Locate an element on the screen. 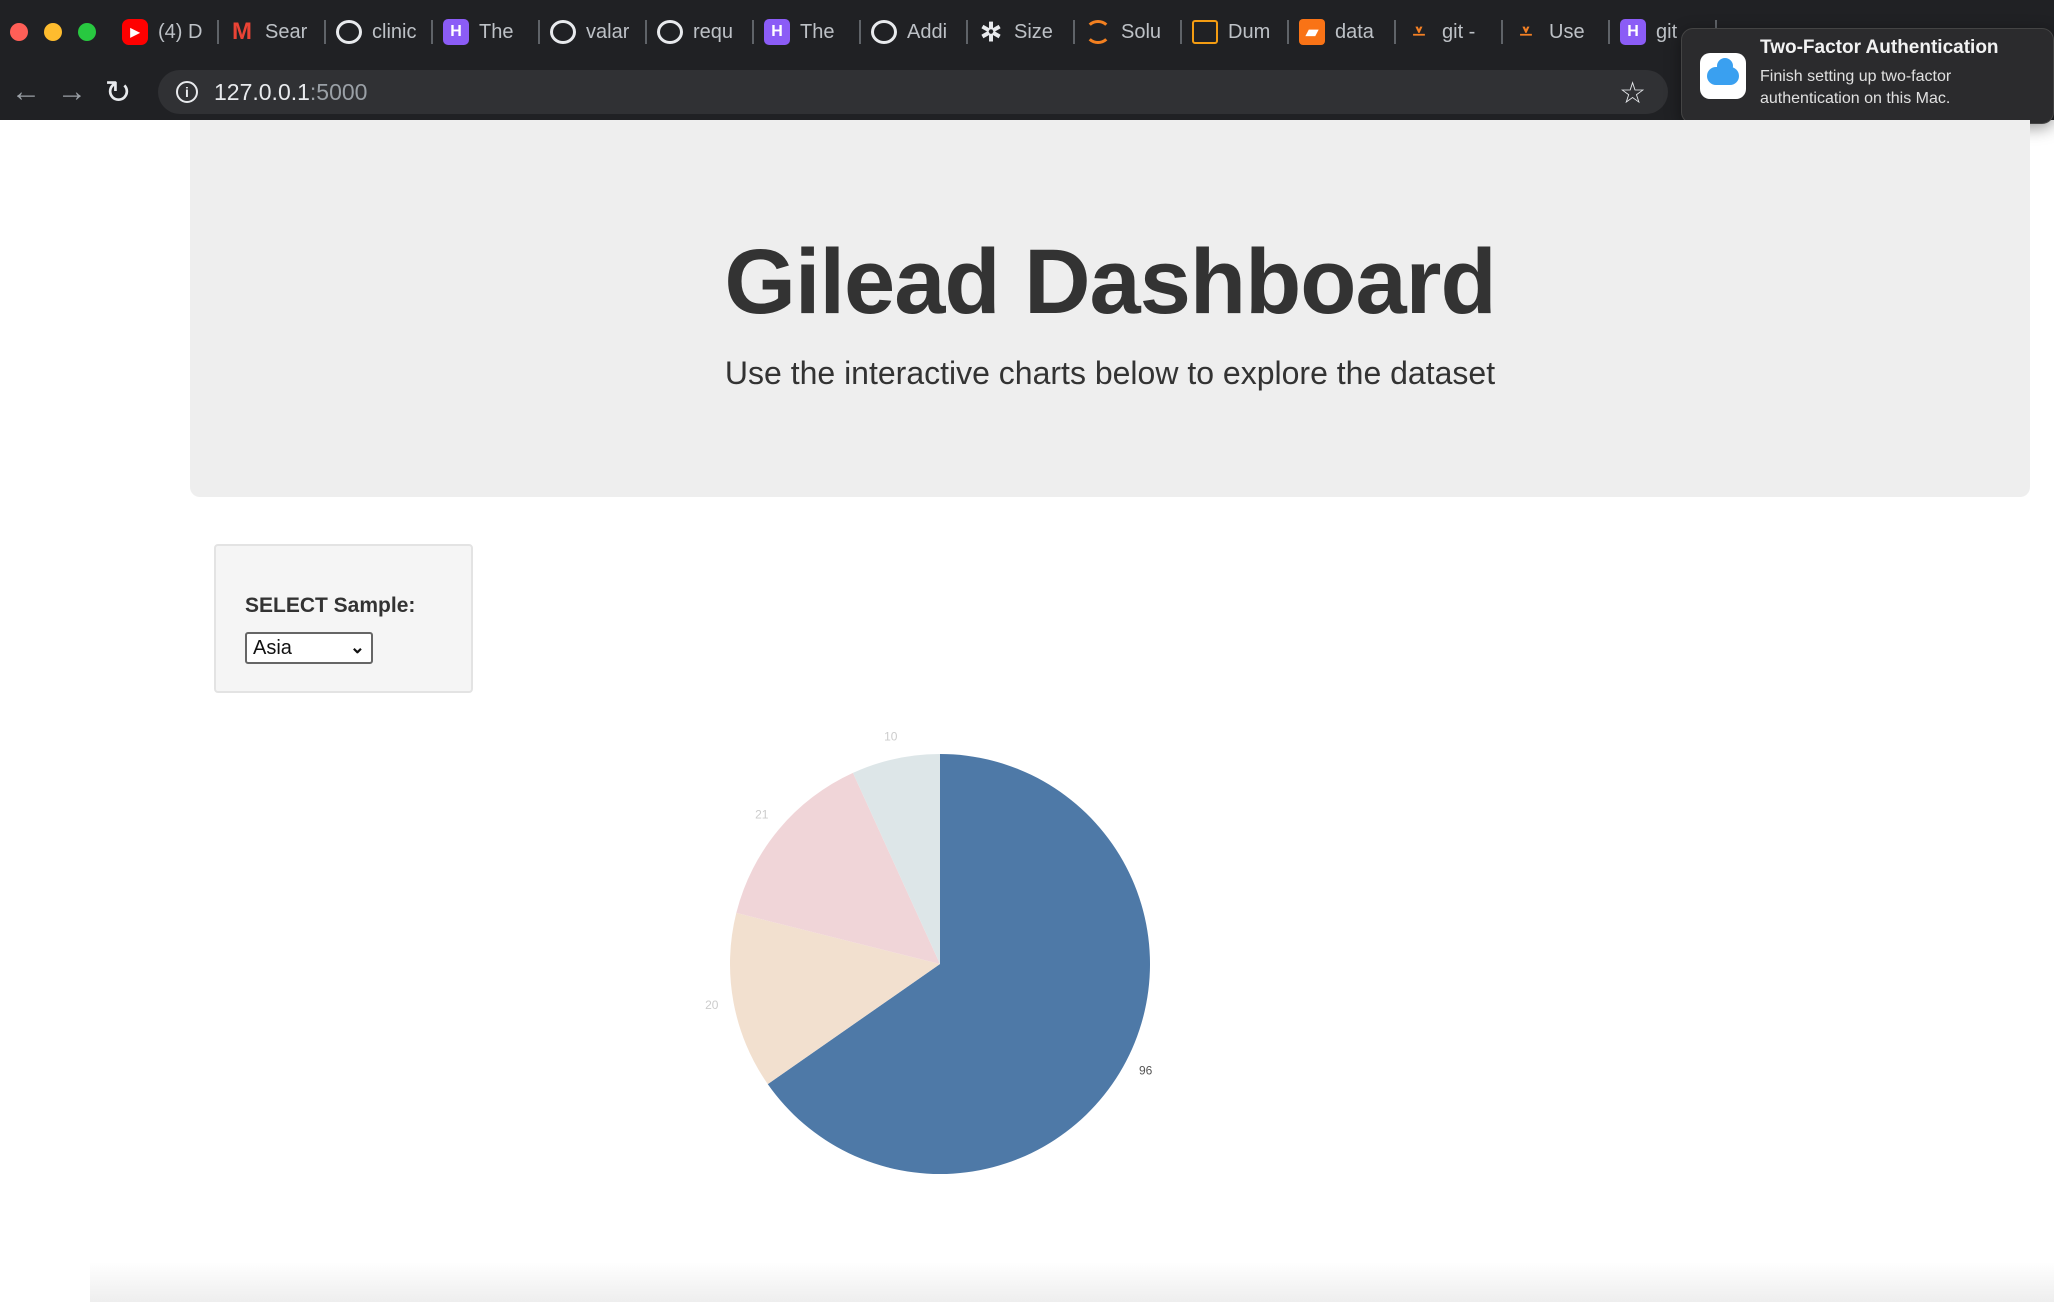 This screenshot has height=1302, width=2054. pie-slice-label: 20 is located at coordinates (712, 1005).